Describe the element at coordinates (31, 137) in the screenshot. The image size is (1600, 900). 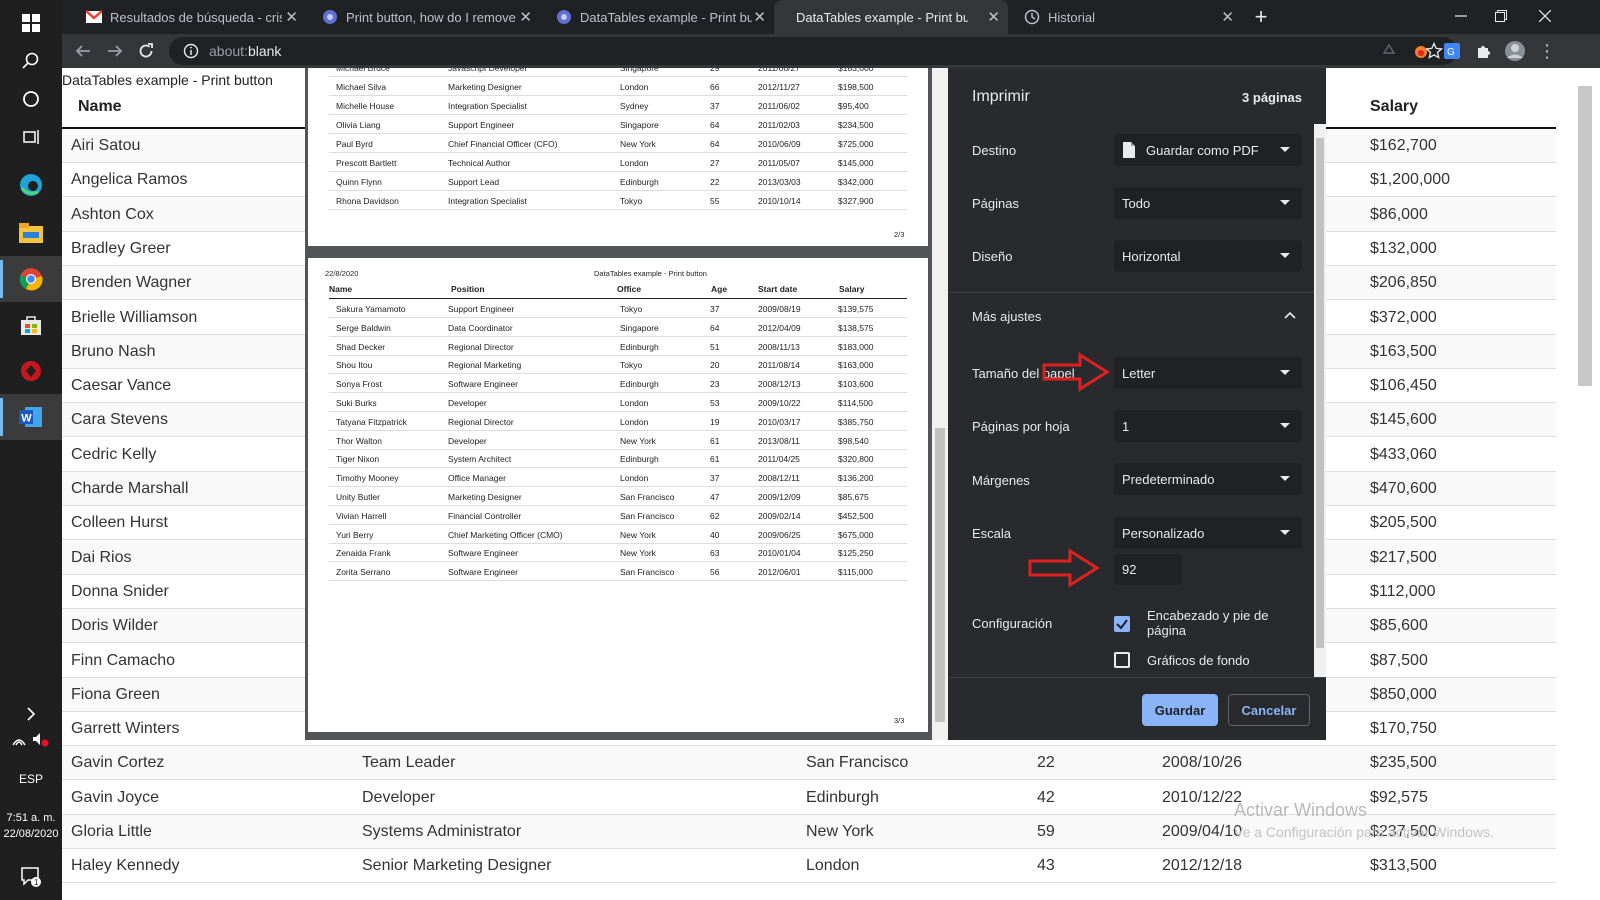
I see `task-view-icon` at that location.